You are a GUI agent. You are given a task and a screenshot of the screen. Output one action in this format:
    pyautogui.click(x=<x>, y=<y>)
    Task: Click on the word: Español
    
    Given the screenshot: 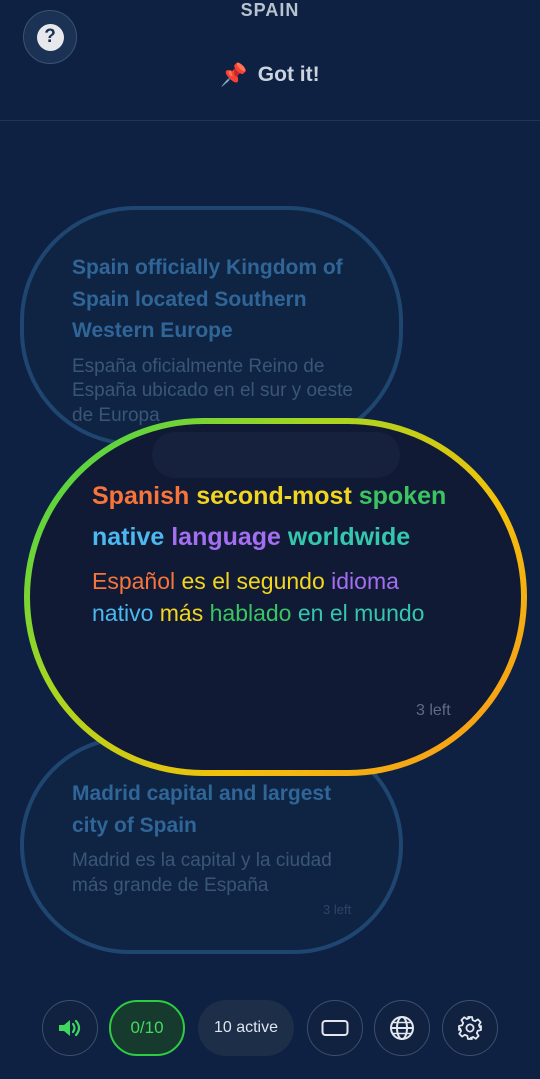 What is the action you would take?
    pyautogui.click(x=134, y=581)
    